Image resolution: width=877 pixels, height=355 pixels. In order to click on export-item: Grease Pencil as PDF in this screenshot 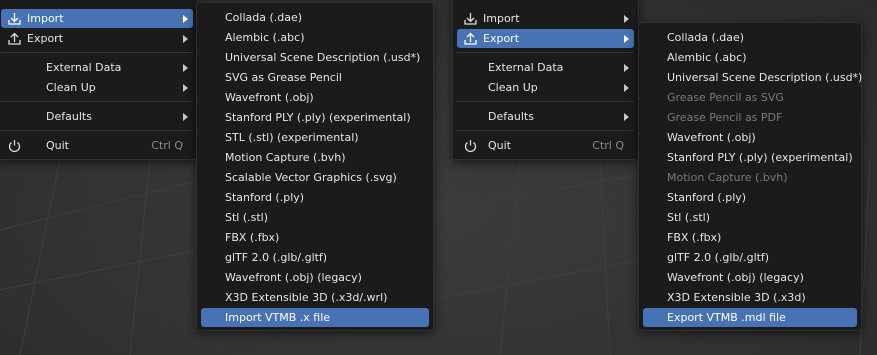, I will do `click(750, 117)`.